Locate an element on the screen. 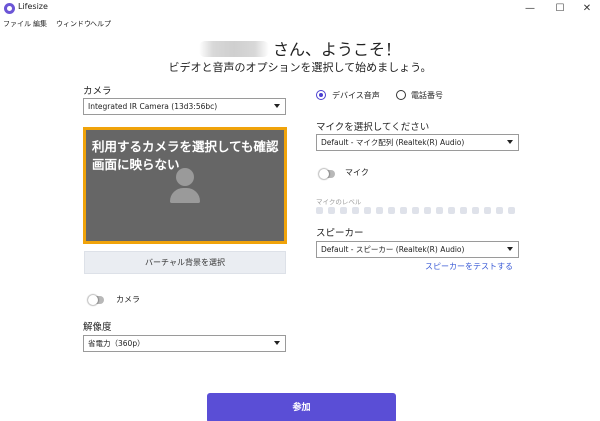 The width and height of the screenshot is (600, 421). mic-select: Default - マイク配列 (Realtek(R) Audio) is located at coordinates (417, 142).